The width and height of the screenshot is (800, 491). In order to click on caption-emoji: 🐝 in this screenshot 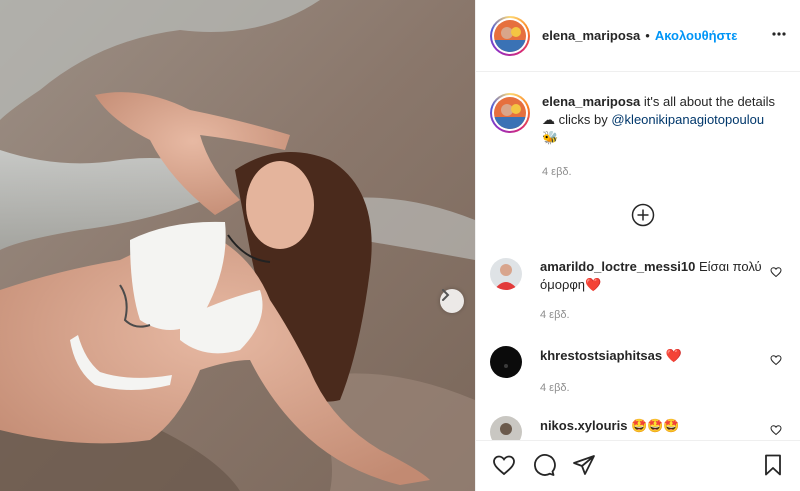, I will do `click(550, 137)`.